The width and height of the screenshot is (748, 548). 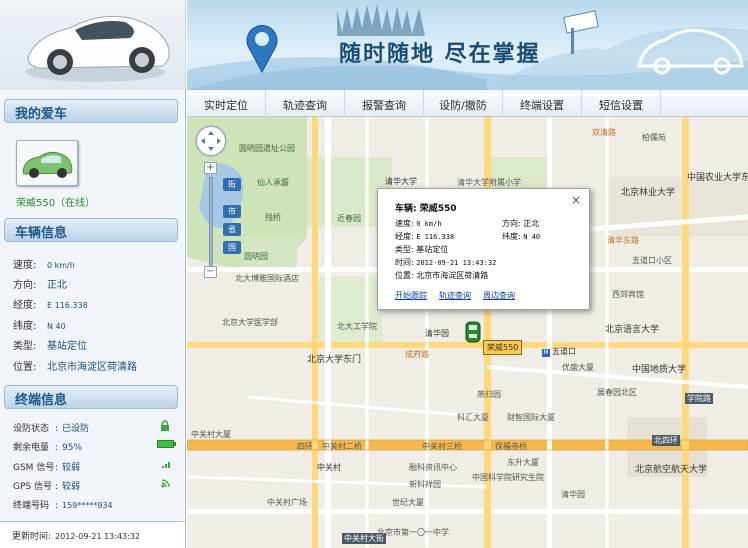 What do you see at coordinates (425, 484) in the screenshot?
I see `map-label: 新科祥园` at bounding box center [425, 484].